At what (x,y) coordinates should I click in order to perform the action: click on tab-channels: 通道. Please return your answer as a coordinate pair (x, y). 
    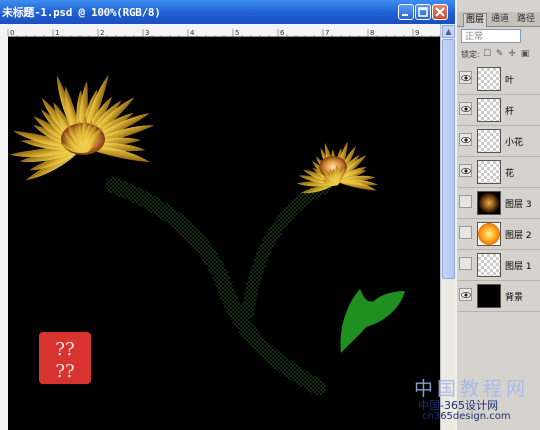
    Looking at the image, I should click on (500, 19).